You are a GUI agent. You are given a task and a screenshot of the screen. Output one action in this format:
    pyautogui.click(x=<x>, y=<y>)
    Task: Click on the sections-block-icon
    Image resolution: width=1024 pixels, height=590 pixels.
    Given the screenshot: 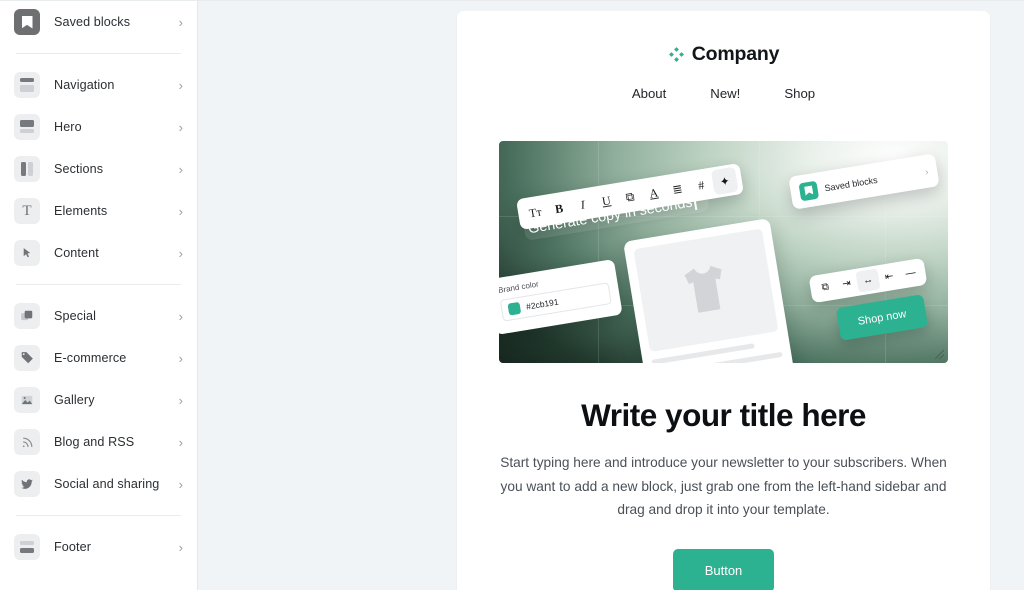 What is the action you would take?
    pyautogui.click(x=27, y=169)
    